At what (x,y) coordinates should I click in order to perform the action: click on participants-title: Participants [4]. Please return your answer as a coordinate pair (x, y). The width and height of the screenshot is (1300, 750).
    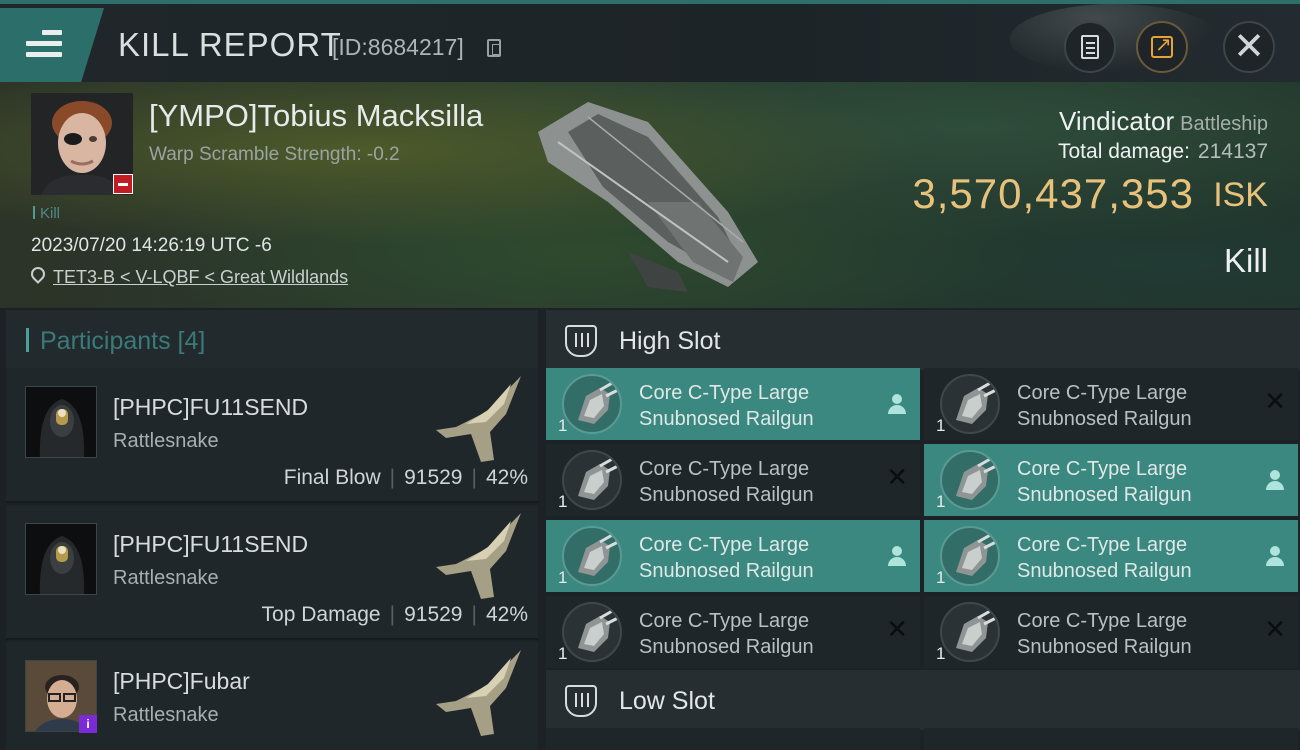
    Looking at the image, I should click on (115, 341).